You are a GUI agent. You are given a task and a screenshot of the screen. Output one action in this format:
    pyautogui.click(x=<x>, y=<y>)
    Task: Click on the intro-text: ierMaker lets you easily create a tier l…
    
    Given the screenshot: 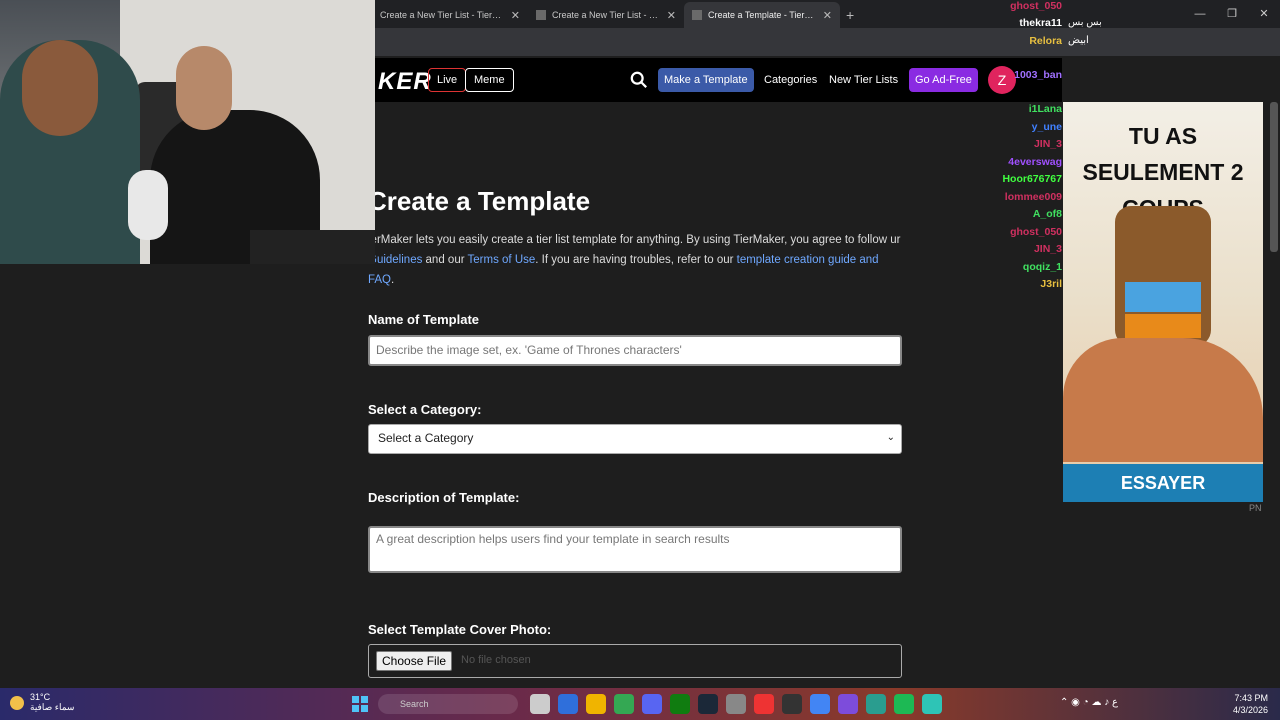 What is the action you would take?
    pyautogui.click(x=636, y=260)
    